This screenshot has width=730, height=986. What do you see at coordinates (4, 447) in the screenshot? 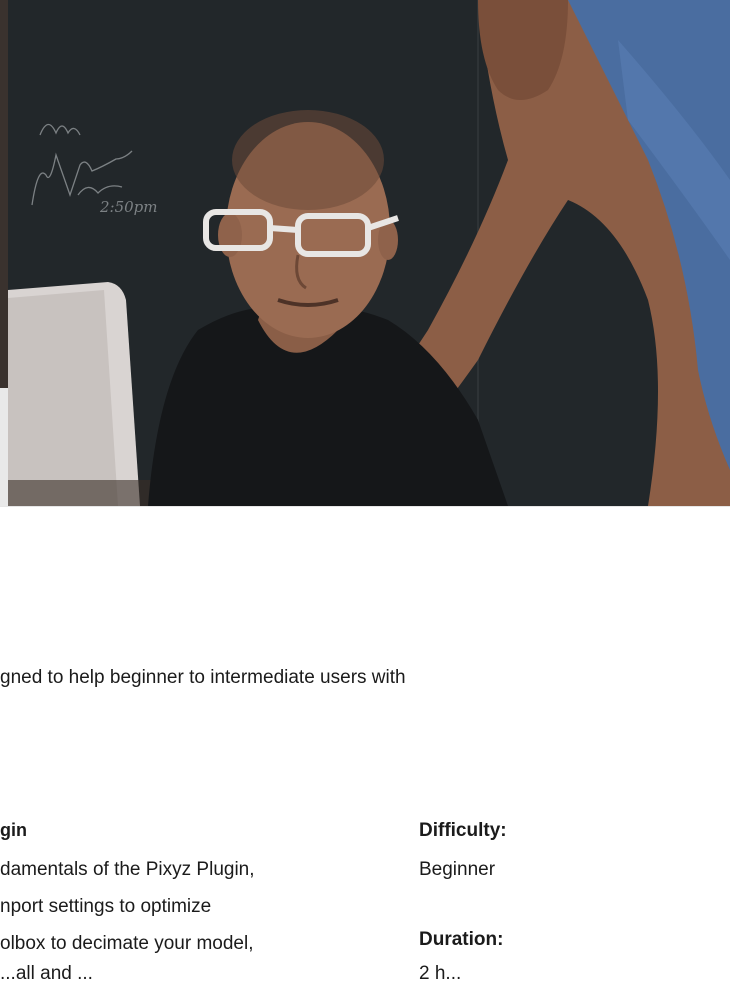
I see `previous-card-gap` at bounding box center [4, 447].